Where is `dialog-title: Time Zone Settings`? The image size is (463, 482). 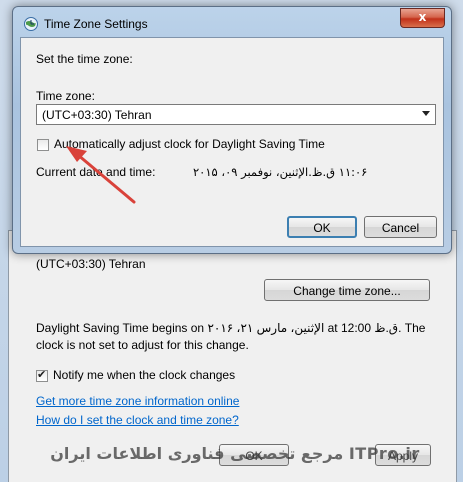 dialog-title: Time Zone Settings is located at coordinates (96, 24).